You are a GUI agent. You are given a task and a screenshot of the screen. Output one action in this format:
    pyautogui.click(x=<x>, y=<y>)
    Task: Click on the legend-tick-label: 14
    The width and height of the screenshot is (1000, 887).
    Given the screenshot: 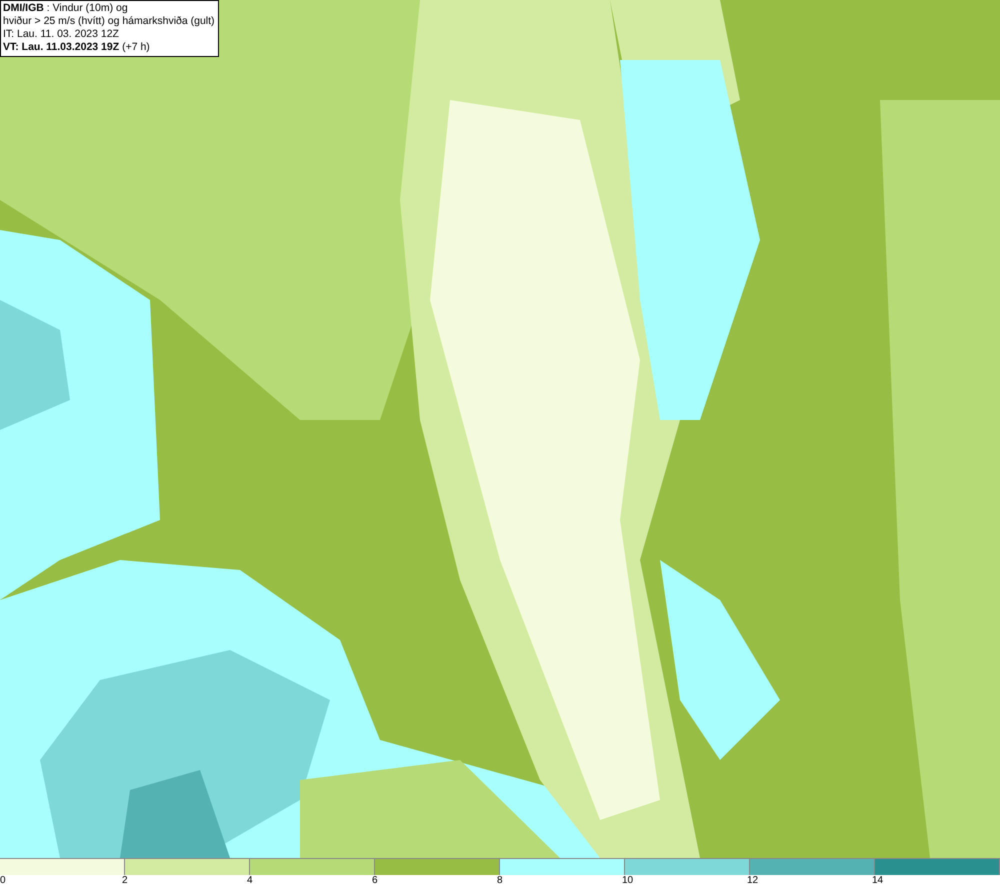 What is the action you would take?
    pyautogui.click(x=878, y=881)
    